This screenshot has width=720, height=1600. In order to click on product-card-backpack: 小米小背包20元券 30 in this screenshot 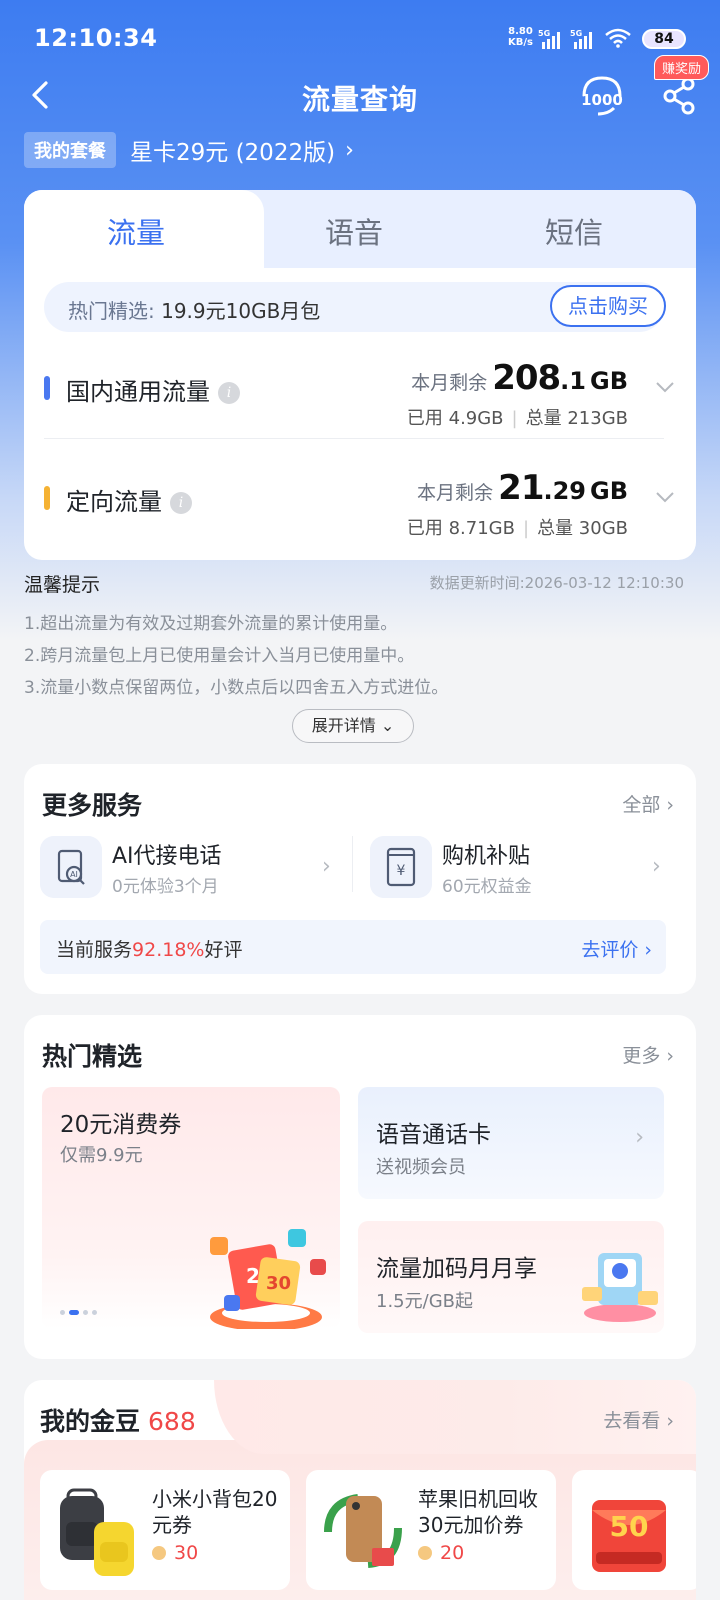, I will do `click(165, 1530)`.